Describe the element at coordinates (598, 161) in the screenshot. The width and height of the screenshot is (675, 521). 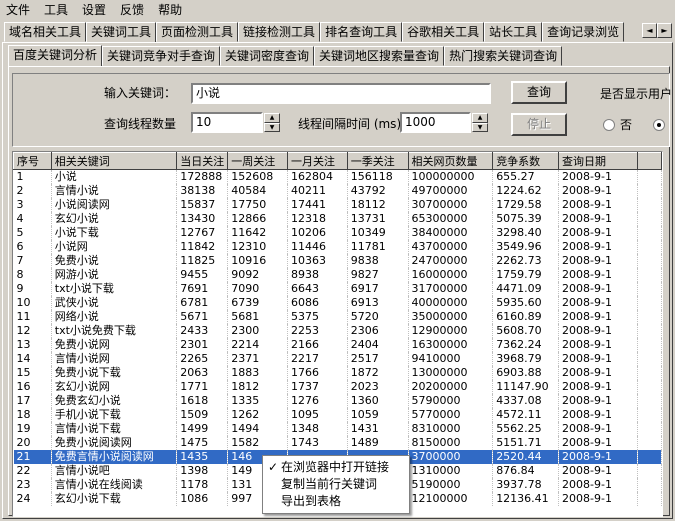
I see `col-header-date: 查询日期` at that location.